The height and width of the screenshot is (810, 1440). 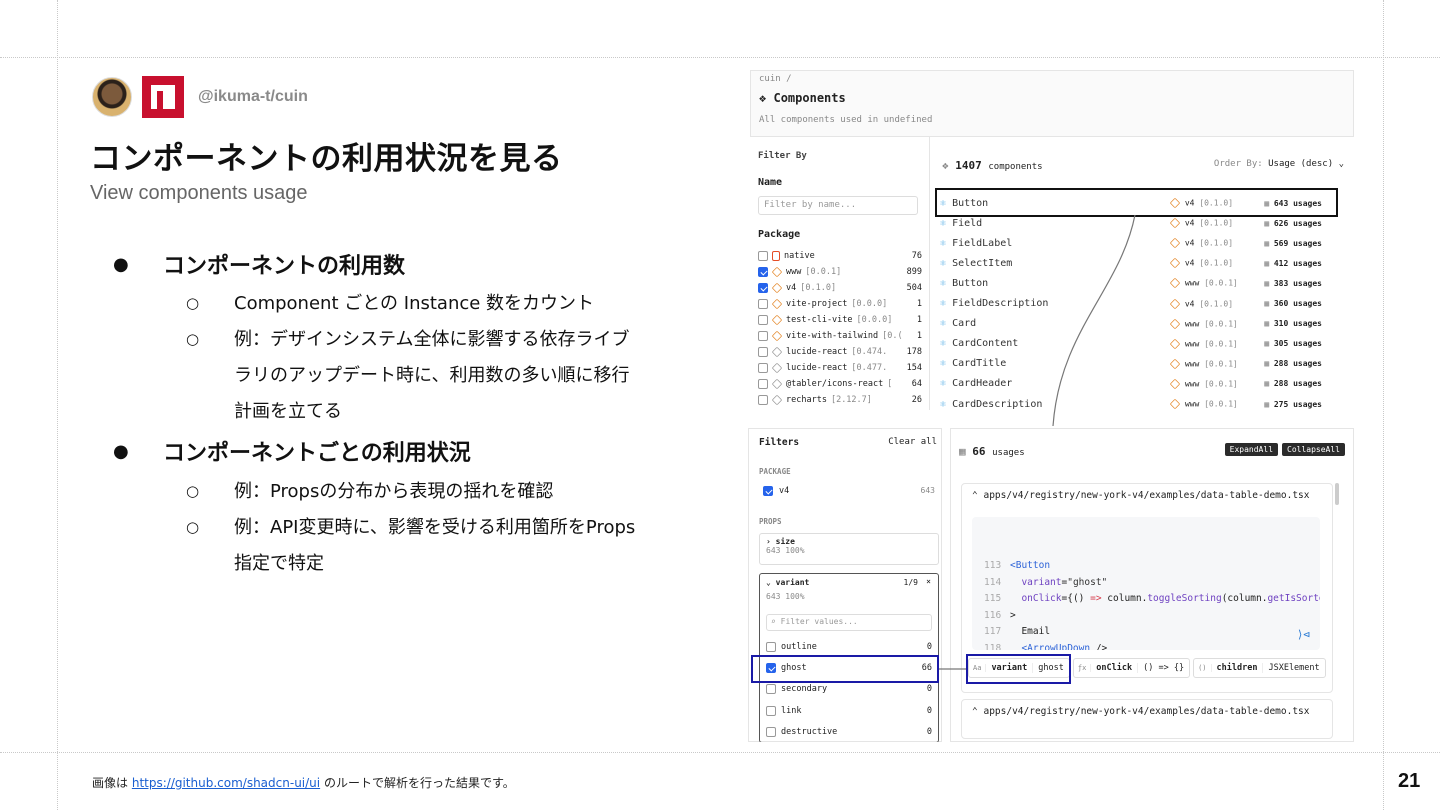 I want to click on sub-bullet-line: 指定で特定, so click(x=279, y=563).